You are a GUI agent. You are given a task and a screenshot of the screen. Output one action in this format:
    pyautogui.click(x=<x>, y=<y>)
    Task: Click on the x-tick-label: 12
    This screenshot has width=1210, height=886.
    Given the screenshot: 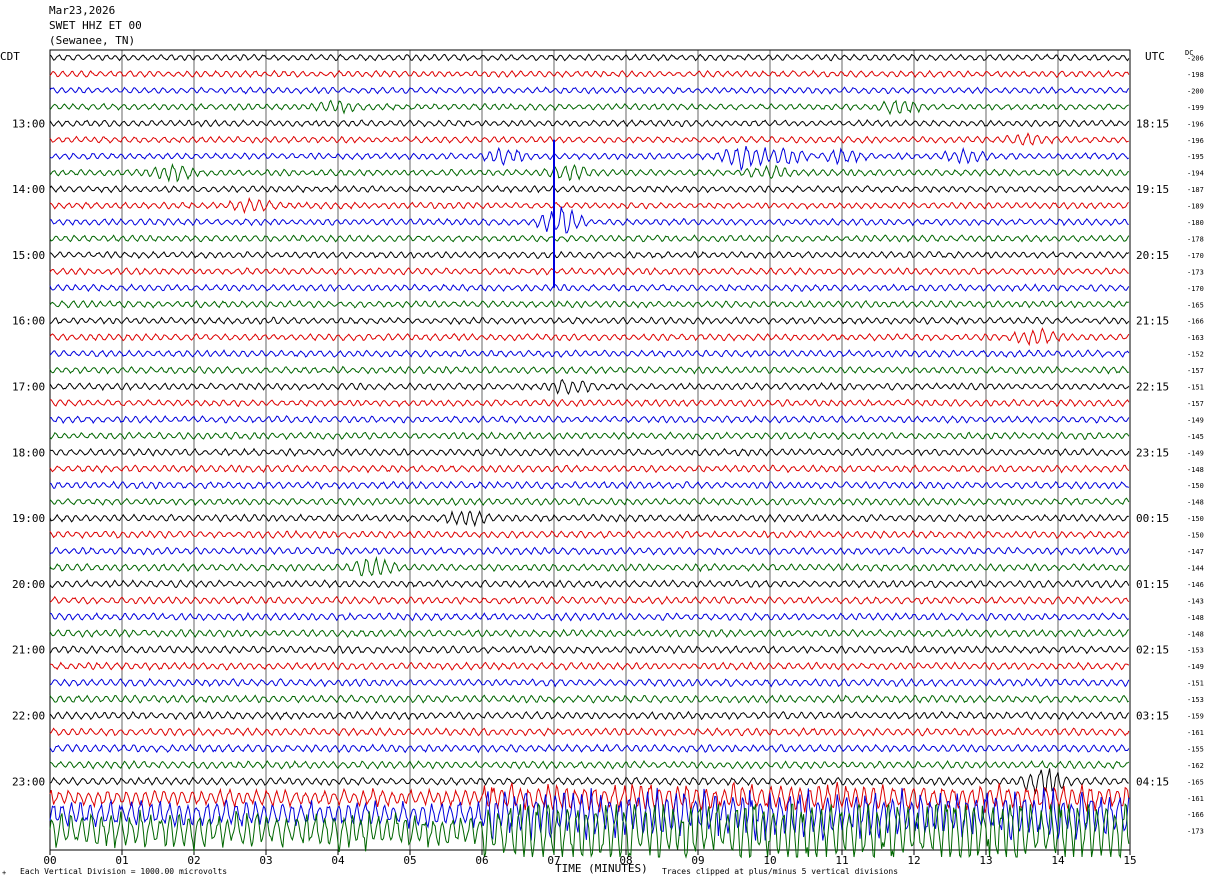 What is the action you would take?
    pyautogui.click(x=913, y=860)
    